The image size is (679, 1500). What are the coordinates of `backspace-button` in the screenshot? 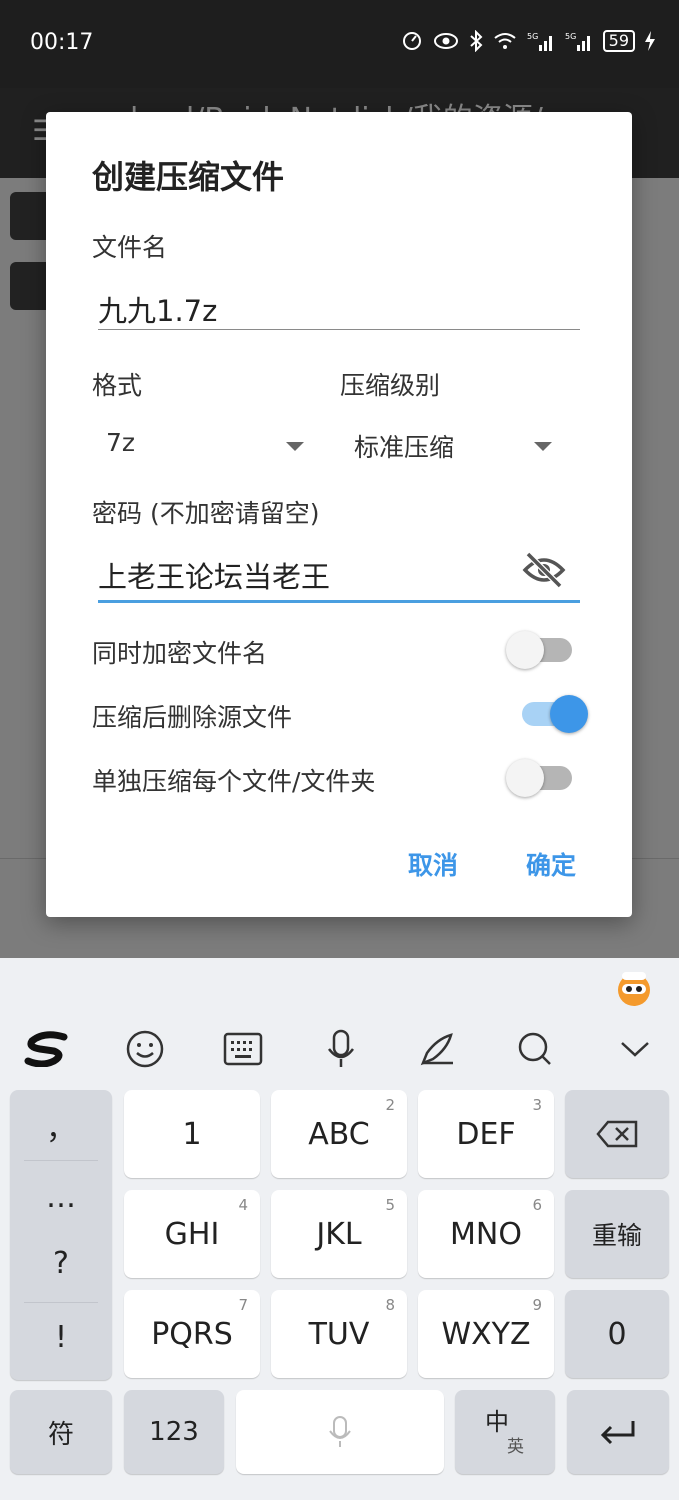 It's located at (617, 1134).